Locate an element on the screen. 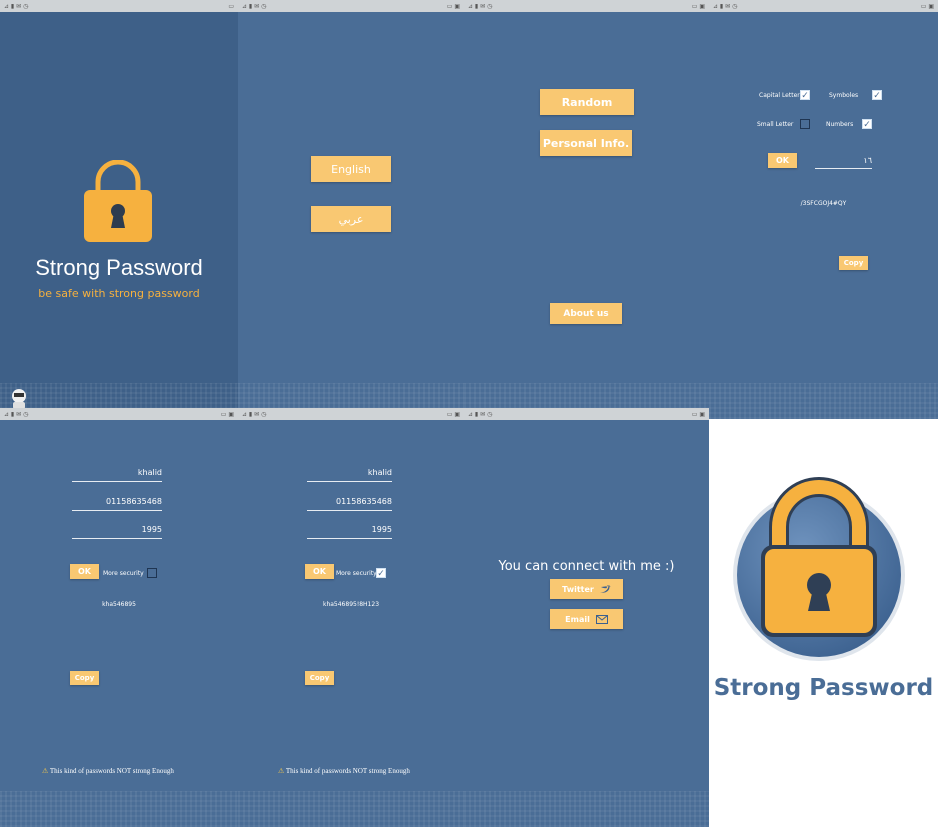 This screenshot has height=827, width=938. personal-info-button: Personal Info. is located at coordinates (586, 143).